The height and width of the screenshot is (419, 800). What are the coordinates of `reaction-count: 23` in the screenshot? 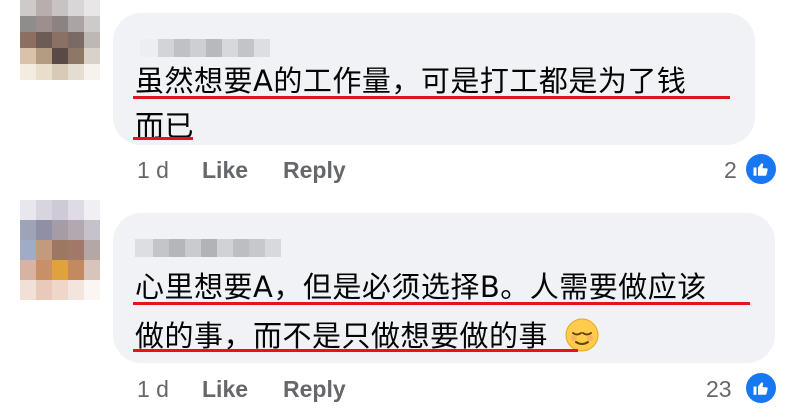 It's located at (719, 389).